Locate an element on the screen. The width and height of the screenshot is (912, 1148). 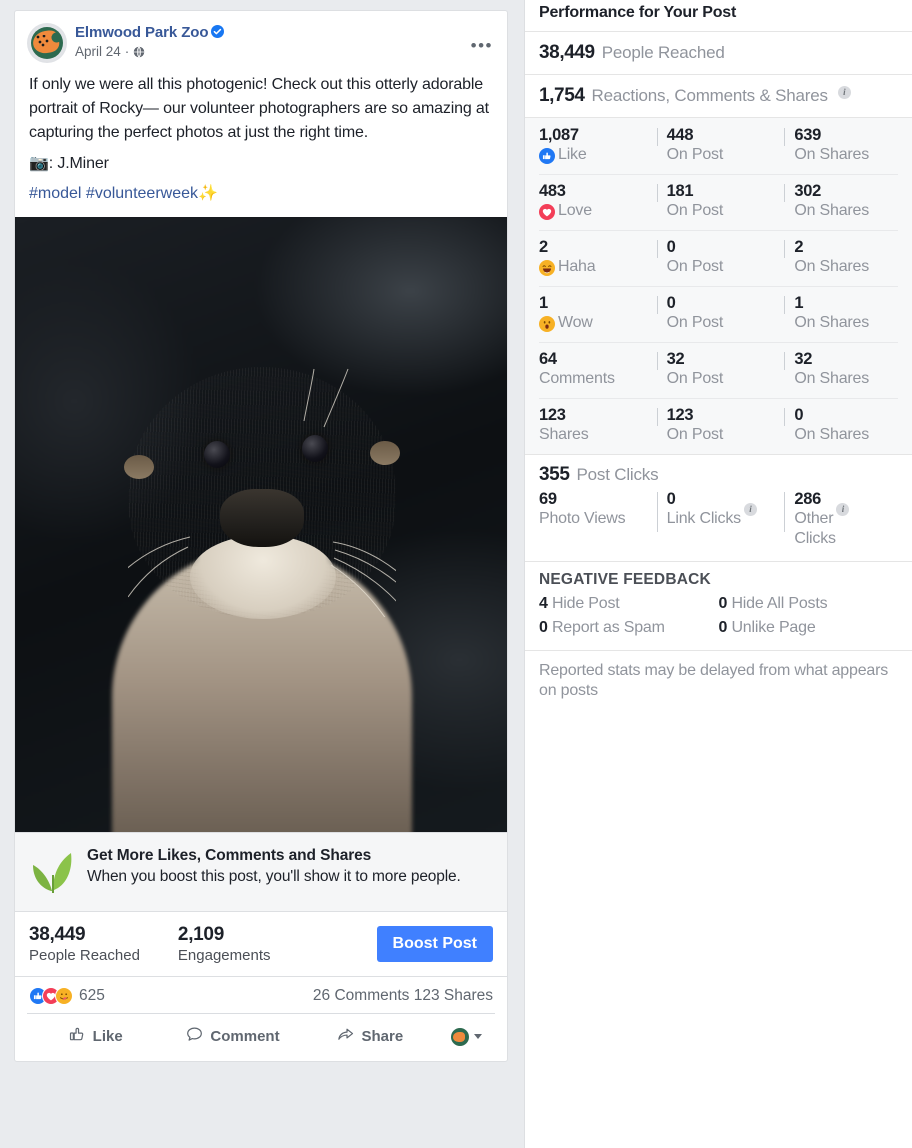
table-row: 2 Haha 0 On Post 2 On Shares is located at coordinates (718, 258).